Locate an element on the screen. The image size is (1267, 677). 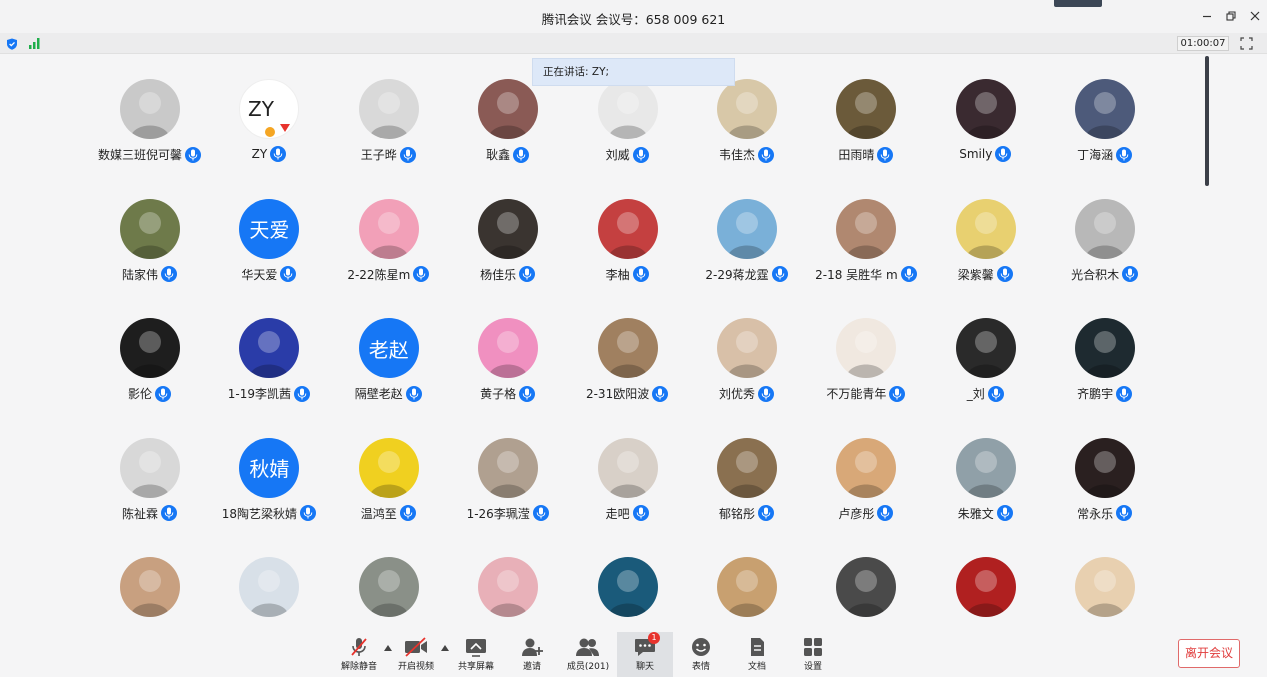
participant-tile: 陆家伟 is located at coordinates (149, 253).